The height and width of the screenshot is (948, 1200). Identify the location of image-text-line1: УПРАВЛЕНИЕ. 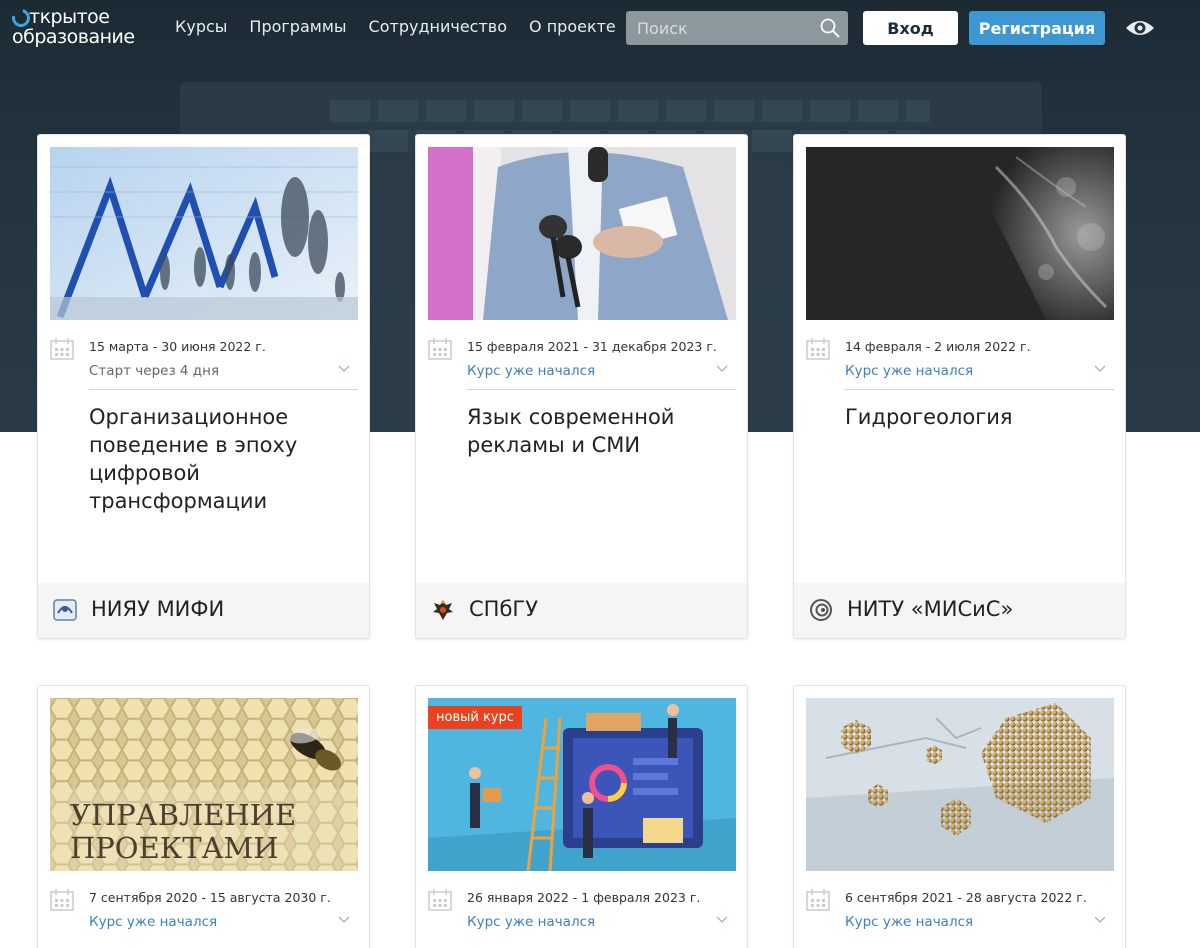
(183, 815).